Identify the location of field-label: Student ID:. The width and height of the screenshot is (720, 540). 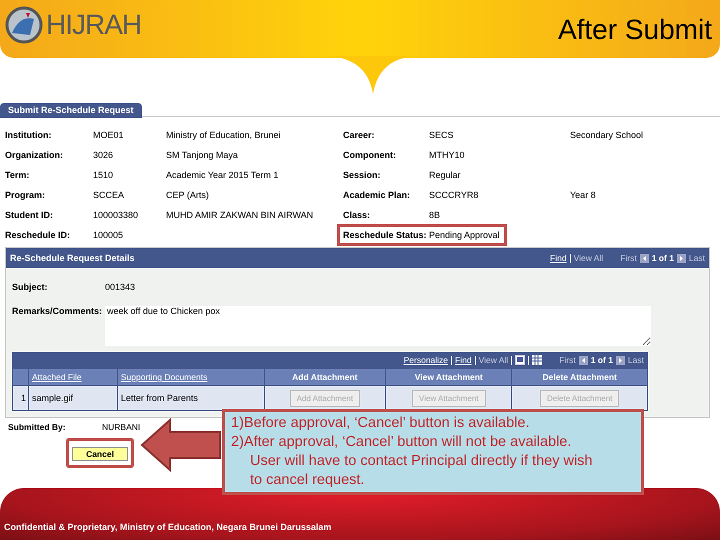
(29, 215).